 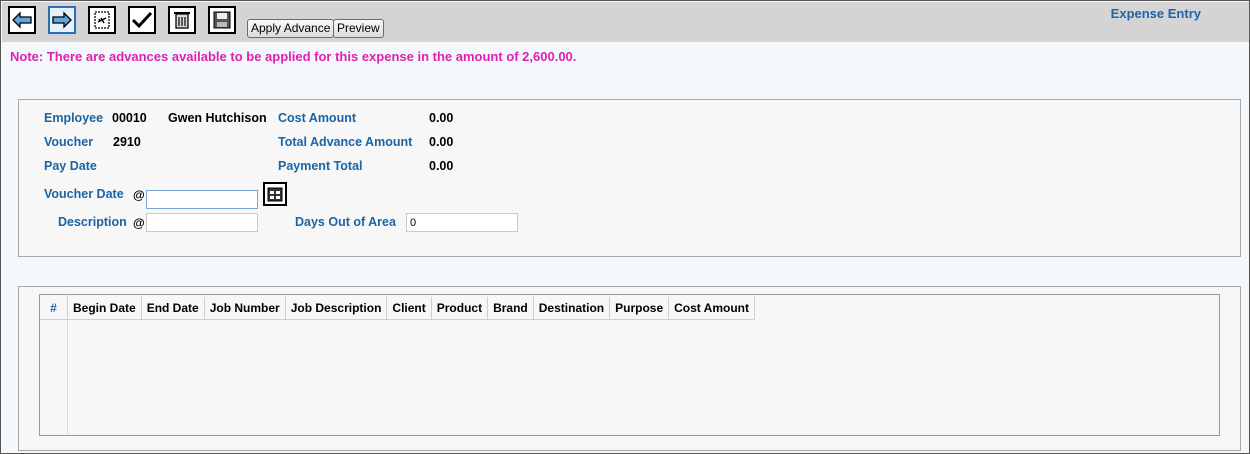 What do you see at coordinates (625, 22) in the screenshot?
I see `toolbar: Apply Advance Preview Expense Entry` at bounding box center [625, 22].